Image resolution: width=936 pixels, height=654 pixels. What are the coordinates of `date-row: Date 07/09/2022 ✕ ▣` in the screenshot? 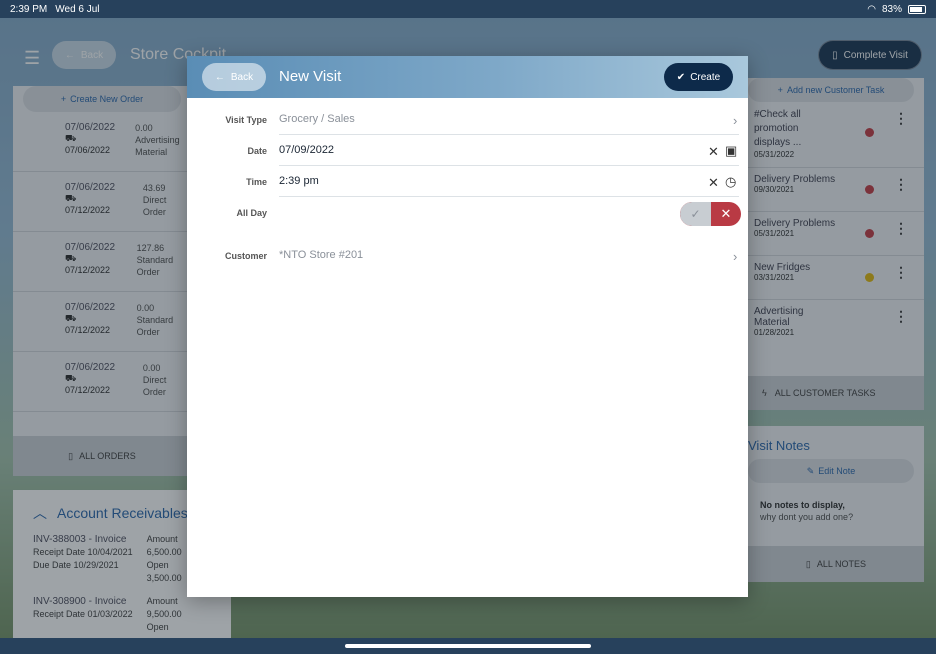 It's located at (467, 150).